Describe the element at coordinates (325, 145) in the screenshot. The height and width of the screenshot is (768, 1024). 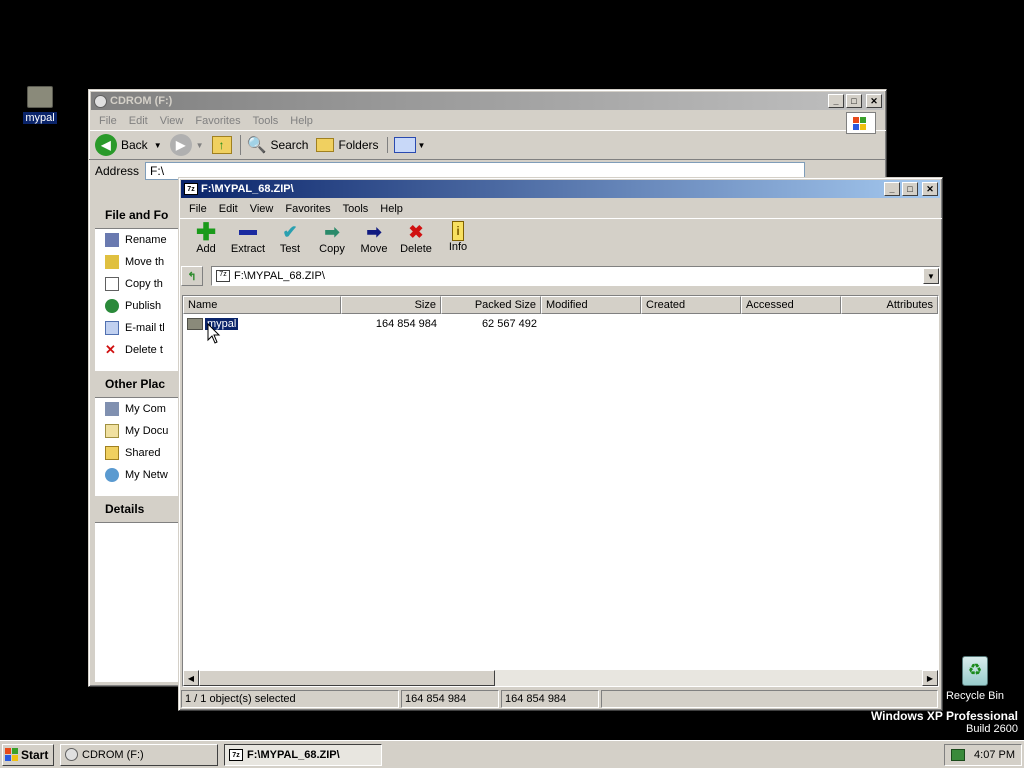
I see `folders-icon` at that location.